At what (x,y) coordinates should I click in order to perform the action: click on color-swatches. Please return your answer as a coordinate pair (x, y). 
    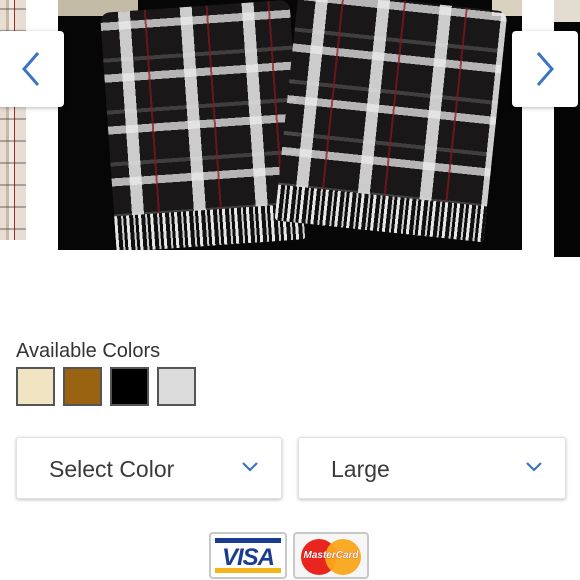
    Looking at the image, I should click on (106, 386).